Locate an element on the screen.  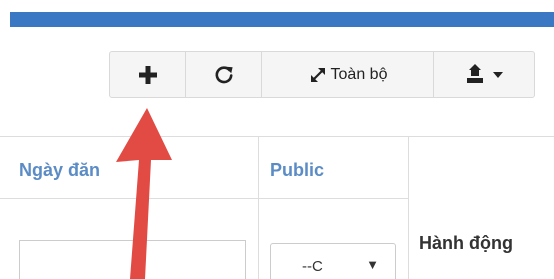
toggle-all-button: Toàn bộ is located at coordinates (347, 74).